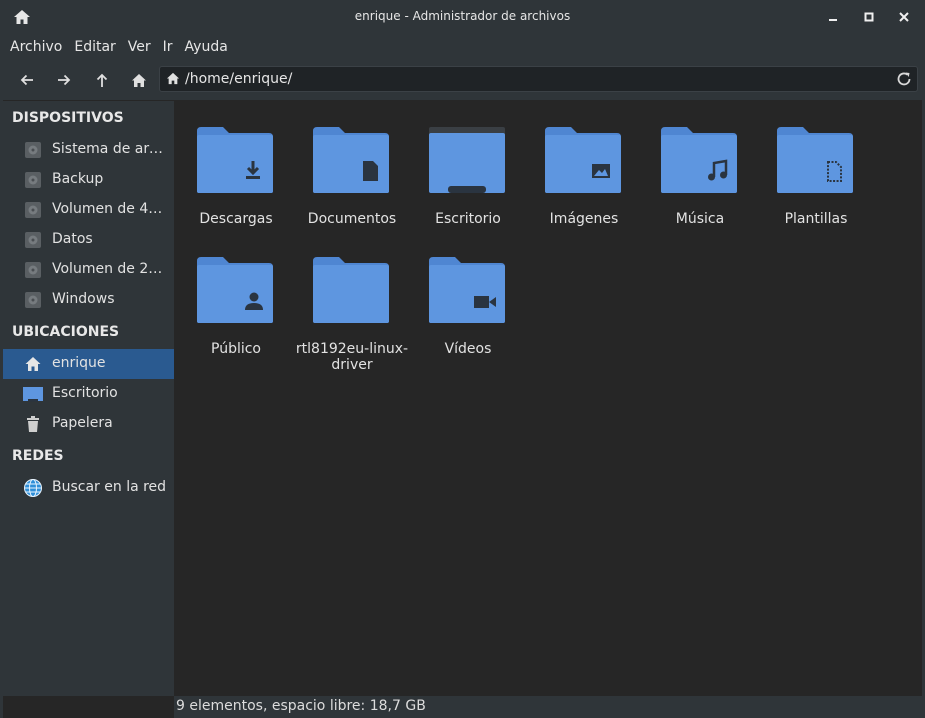 The height and width of the screenshot is (718, 925). Describe the element at coordinates (111, 149) in the screenshot. I see `sidebar-item-label: Sistema de archivos` at that location.